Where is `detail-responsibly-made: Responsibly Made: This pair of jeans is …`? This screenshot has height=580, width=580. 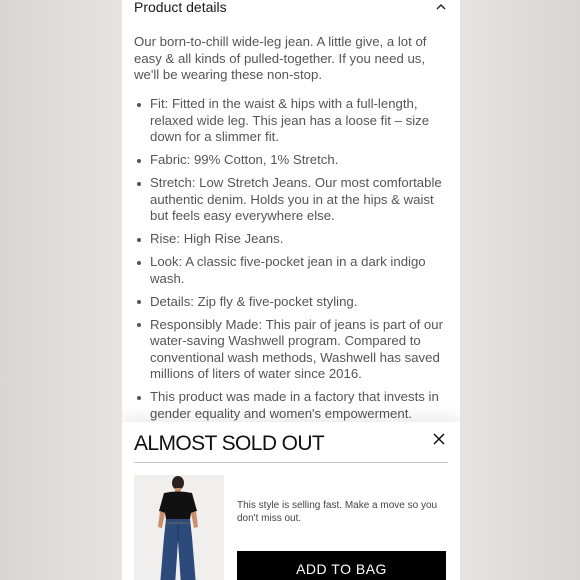
detail-responsibly-made: Responsibly Made: This pair of jeans is … is located at coordinates (293, 350).